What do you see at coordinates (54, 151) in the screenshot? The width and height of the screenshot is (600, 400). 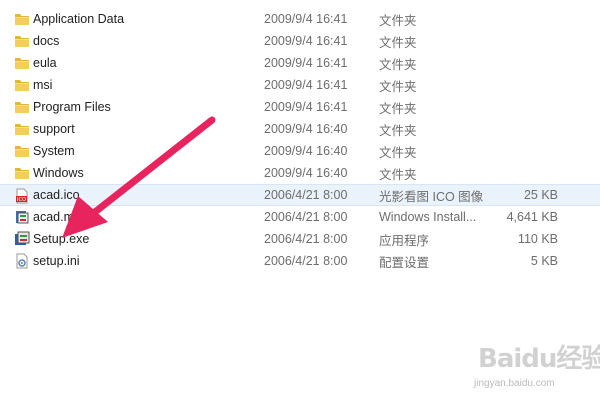 I see `file-name: System` at bounding box center [54, 151].